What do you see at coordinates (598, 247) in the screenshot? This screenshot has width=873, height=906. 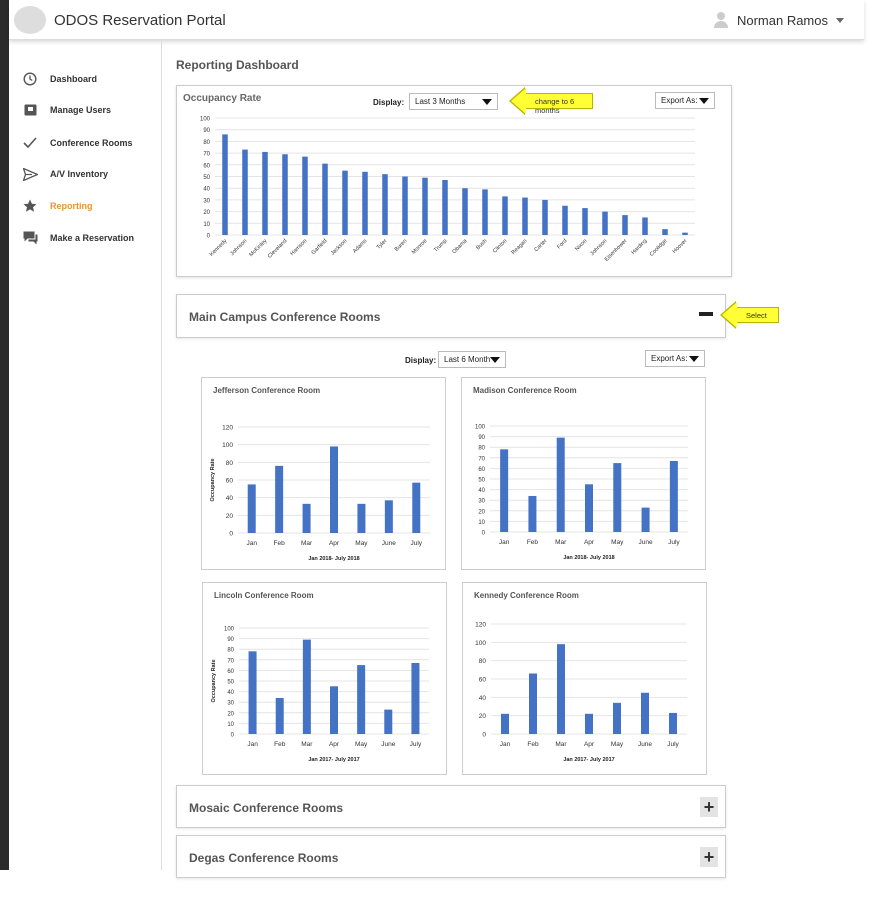 I see `x-tick-label: Johnson` at bounding box center [598, 247].